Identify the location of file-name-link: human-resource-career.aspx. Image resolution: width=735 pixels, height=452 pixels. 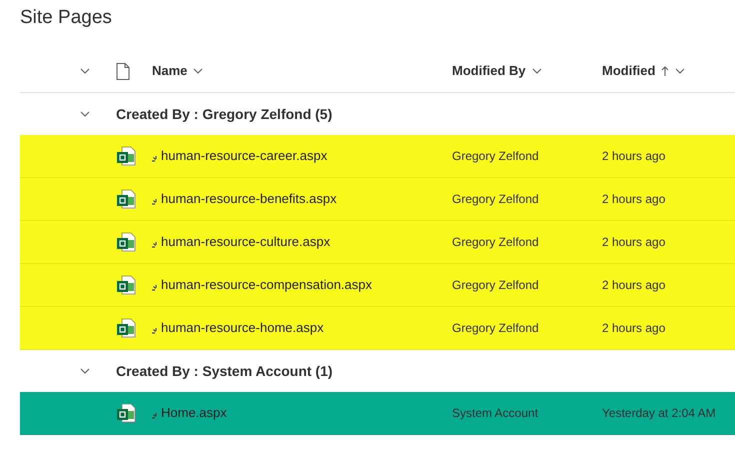
(244, 156).